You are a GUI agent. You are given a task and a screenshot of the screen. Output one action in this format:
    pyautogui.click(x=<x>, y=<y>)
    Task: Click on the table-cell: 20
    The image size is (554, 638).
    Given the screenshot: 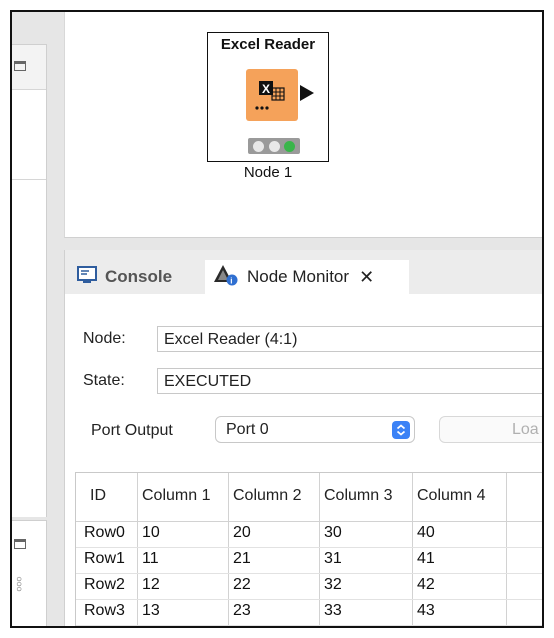 What is the action you would take?
    pyautogui.click(x=242, y=532)
    